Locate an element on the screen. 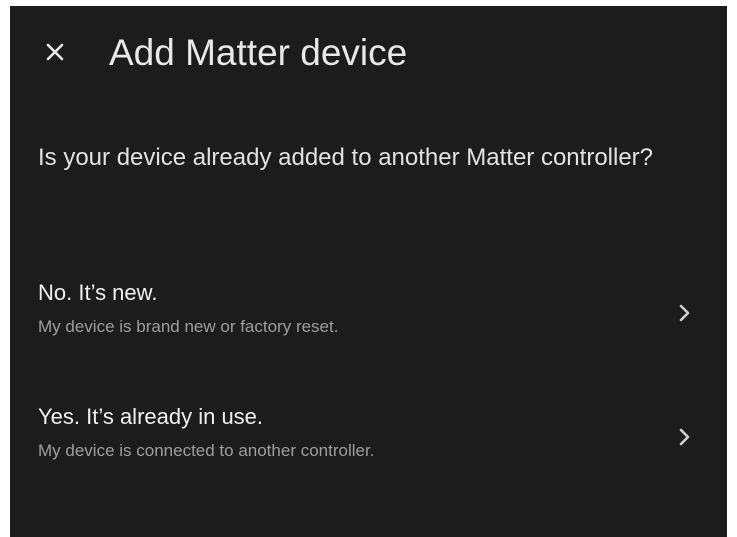  close-button is located at coordinates (56, 52).